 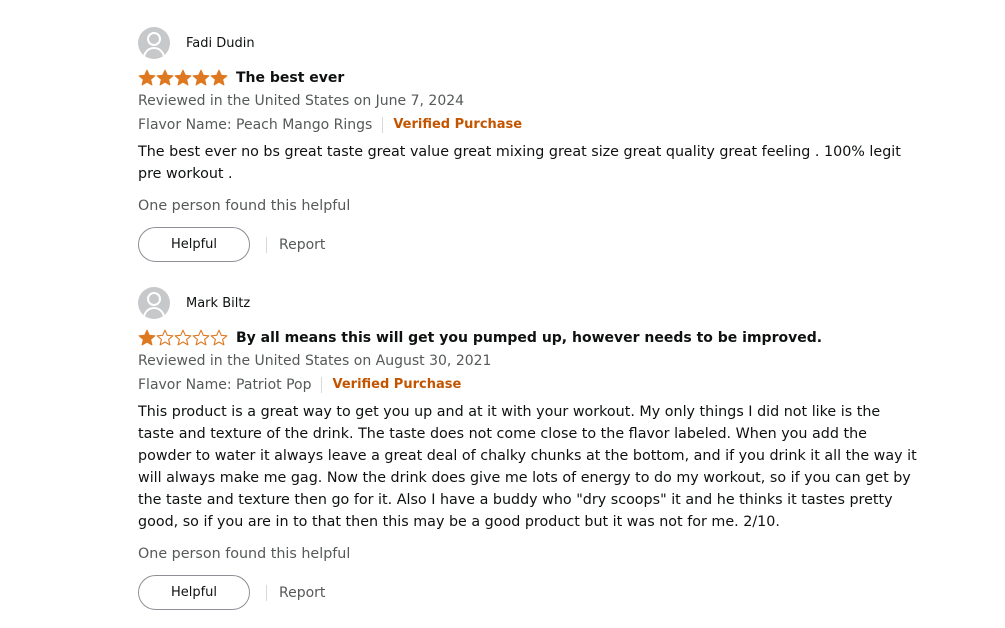 I want to click on reviewer-name: Mark Biltz, so click(x=218, y=303).